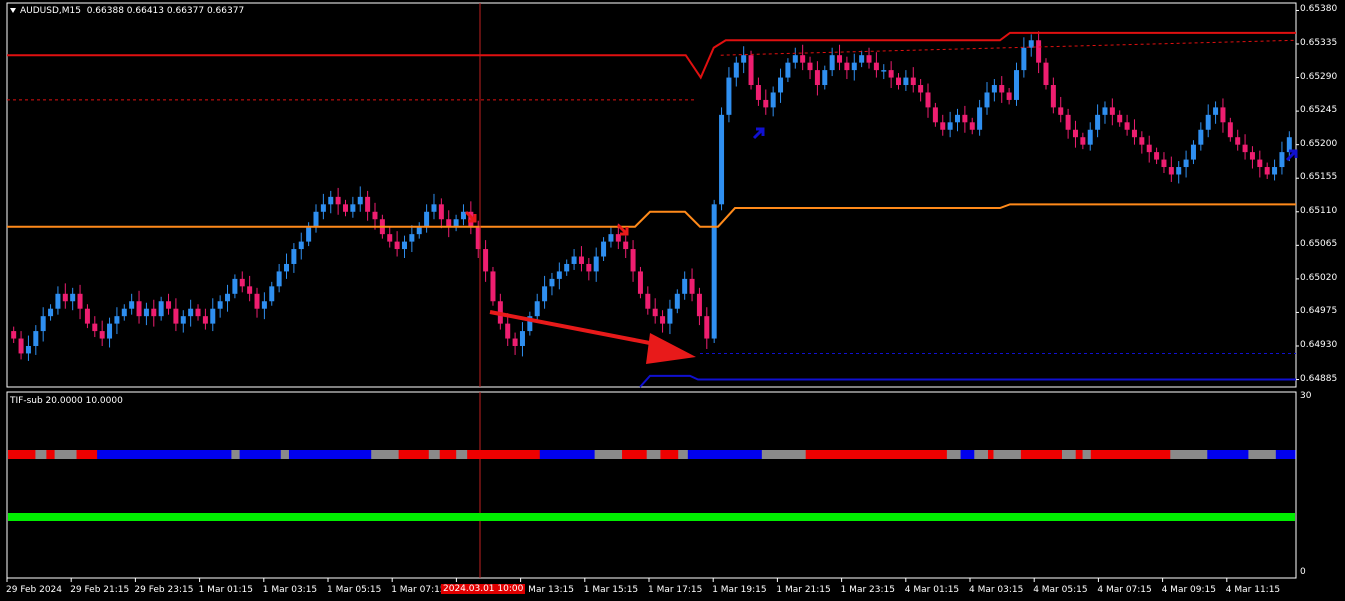 The image size is (1345, 601). Describe the element at coordinates (225, 590) in the screenshot. I see `time-axis-label: 1 Mar 01:15` at that location.